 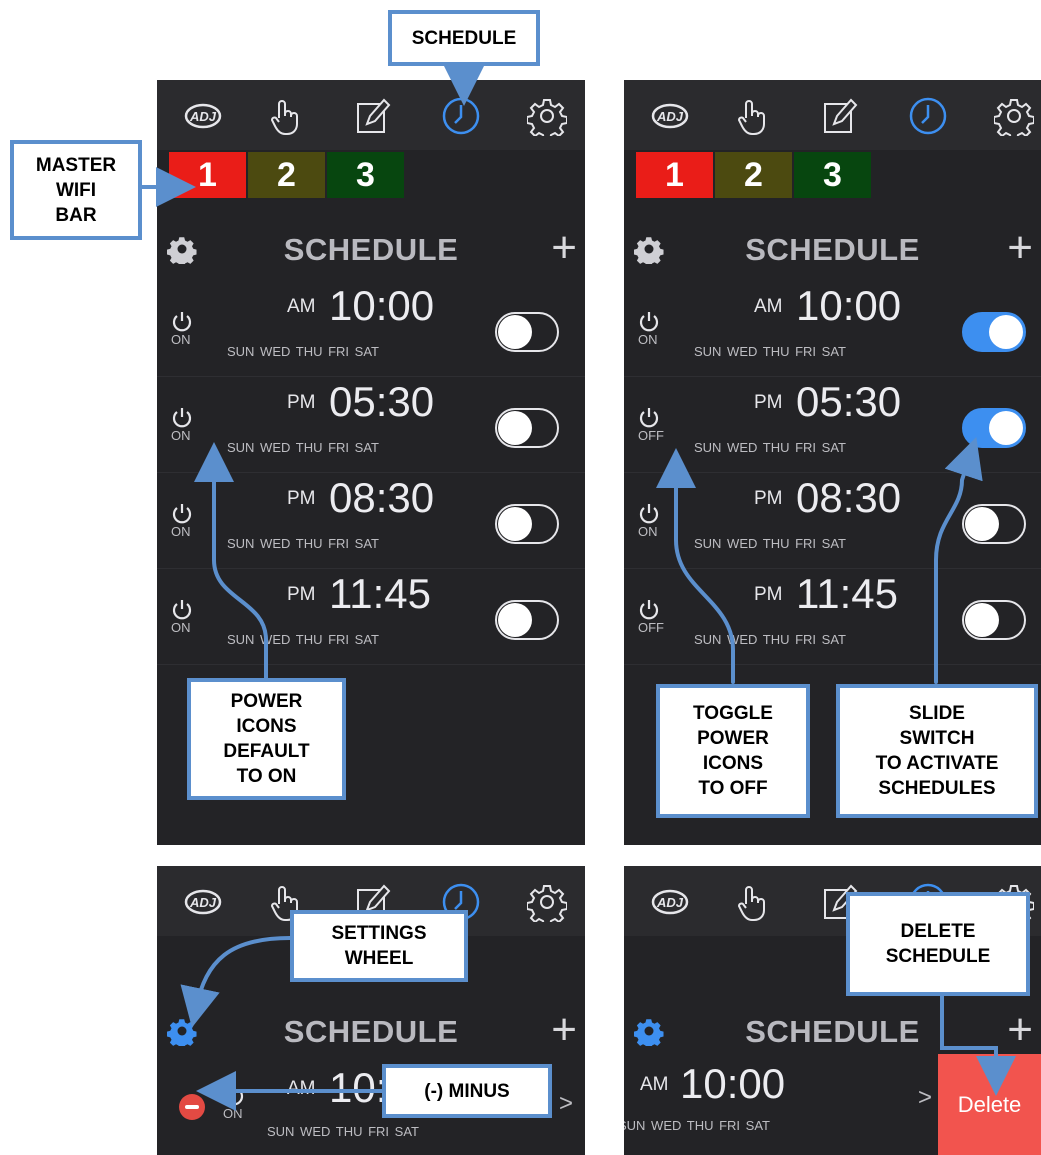 What do you see at coordinates (379, 946) in the screenshot?
I see `callout-settings-wheel: SETTINGS WHEEL` at bounding box center [379, 946].